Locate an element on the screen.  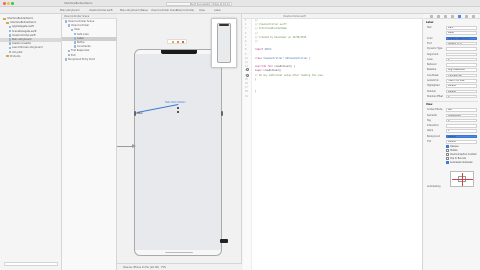
inspector-field: Label is located at coordinates (461, 33).